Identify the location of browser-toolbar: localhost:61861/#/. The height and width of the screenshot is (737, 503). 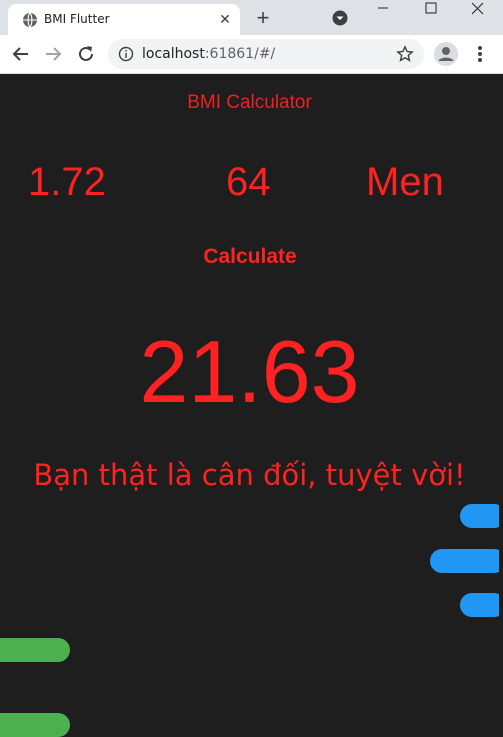
(251, 54).